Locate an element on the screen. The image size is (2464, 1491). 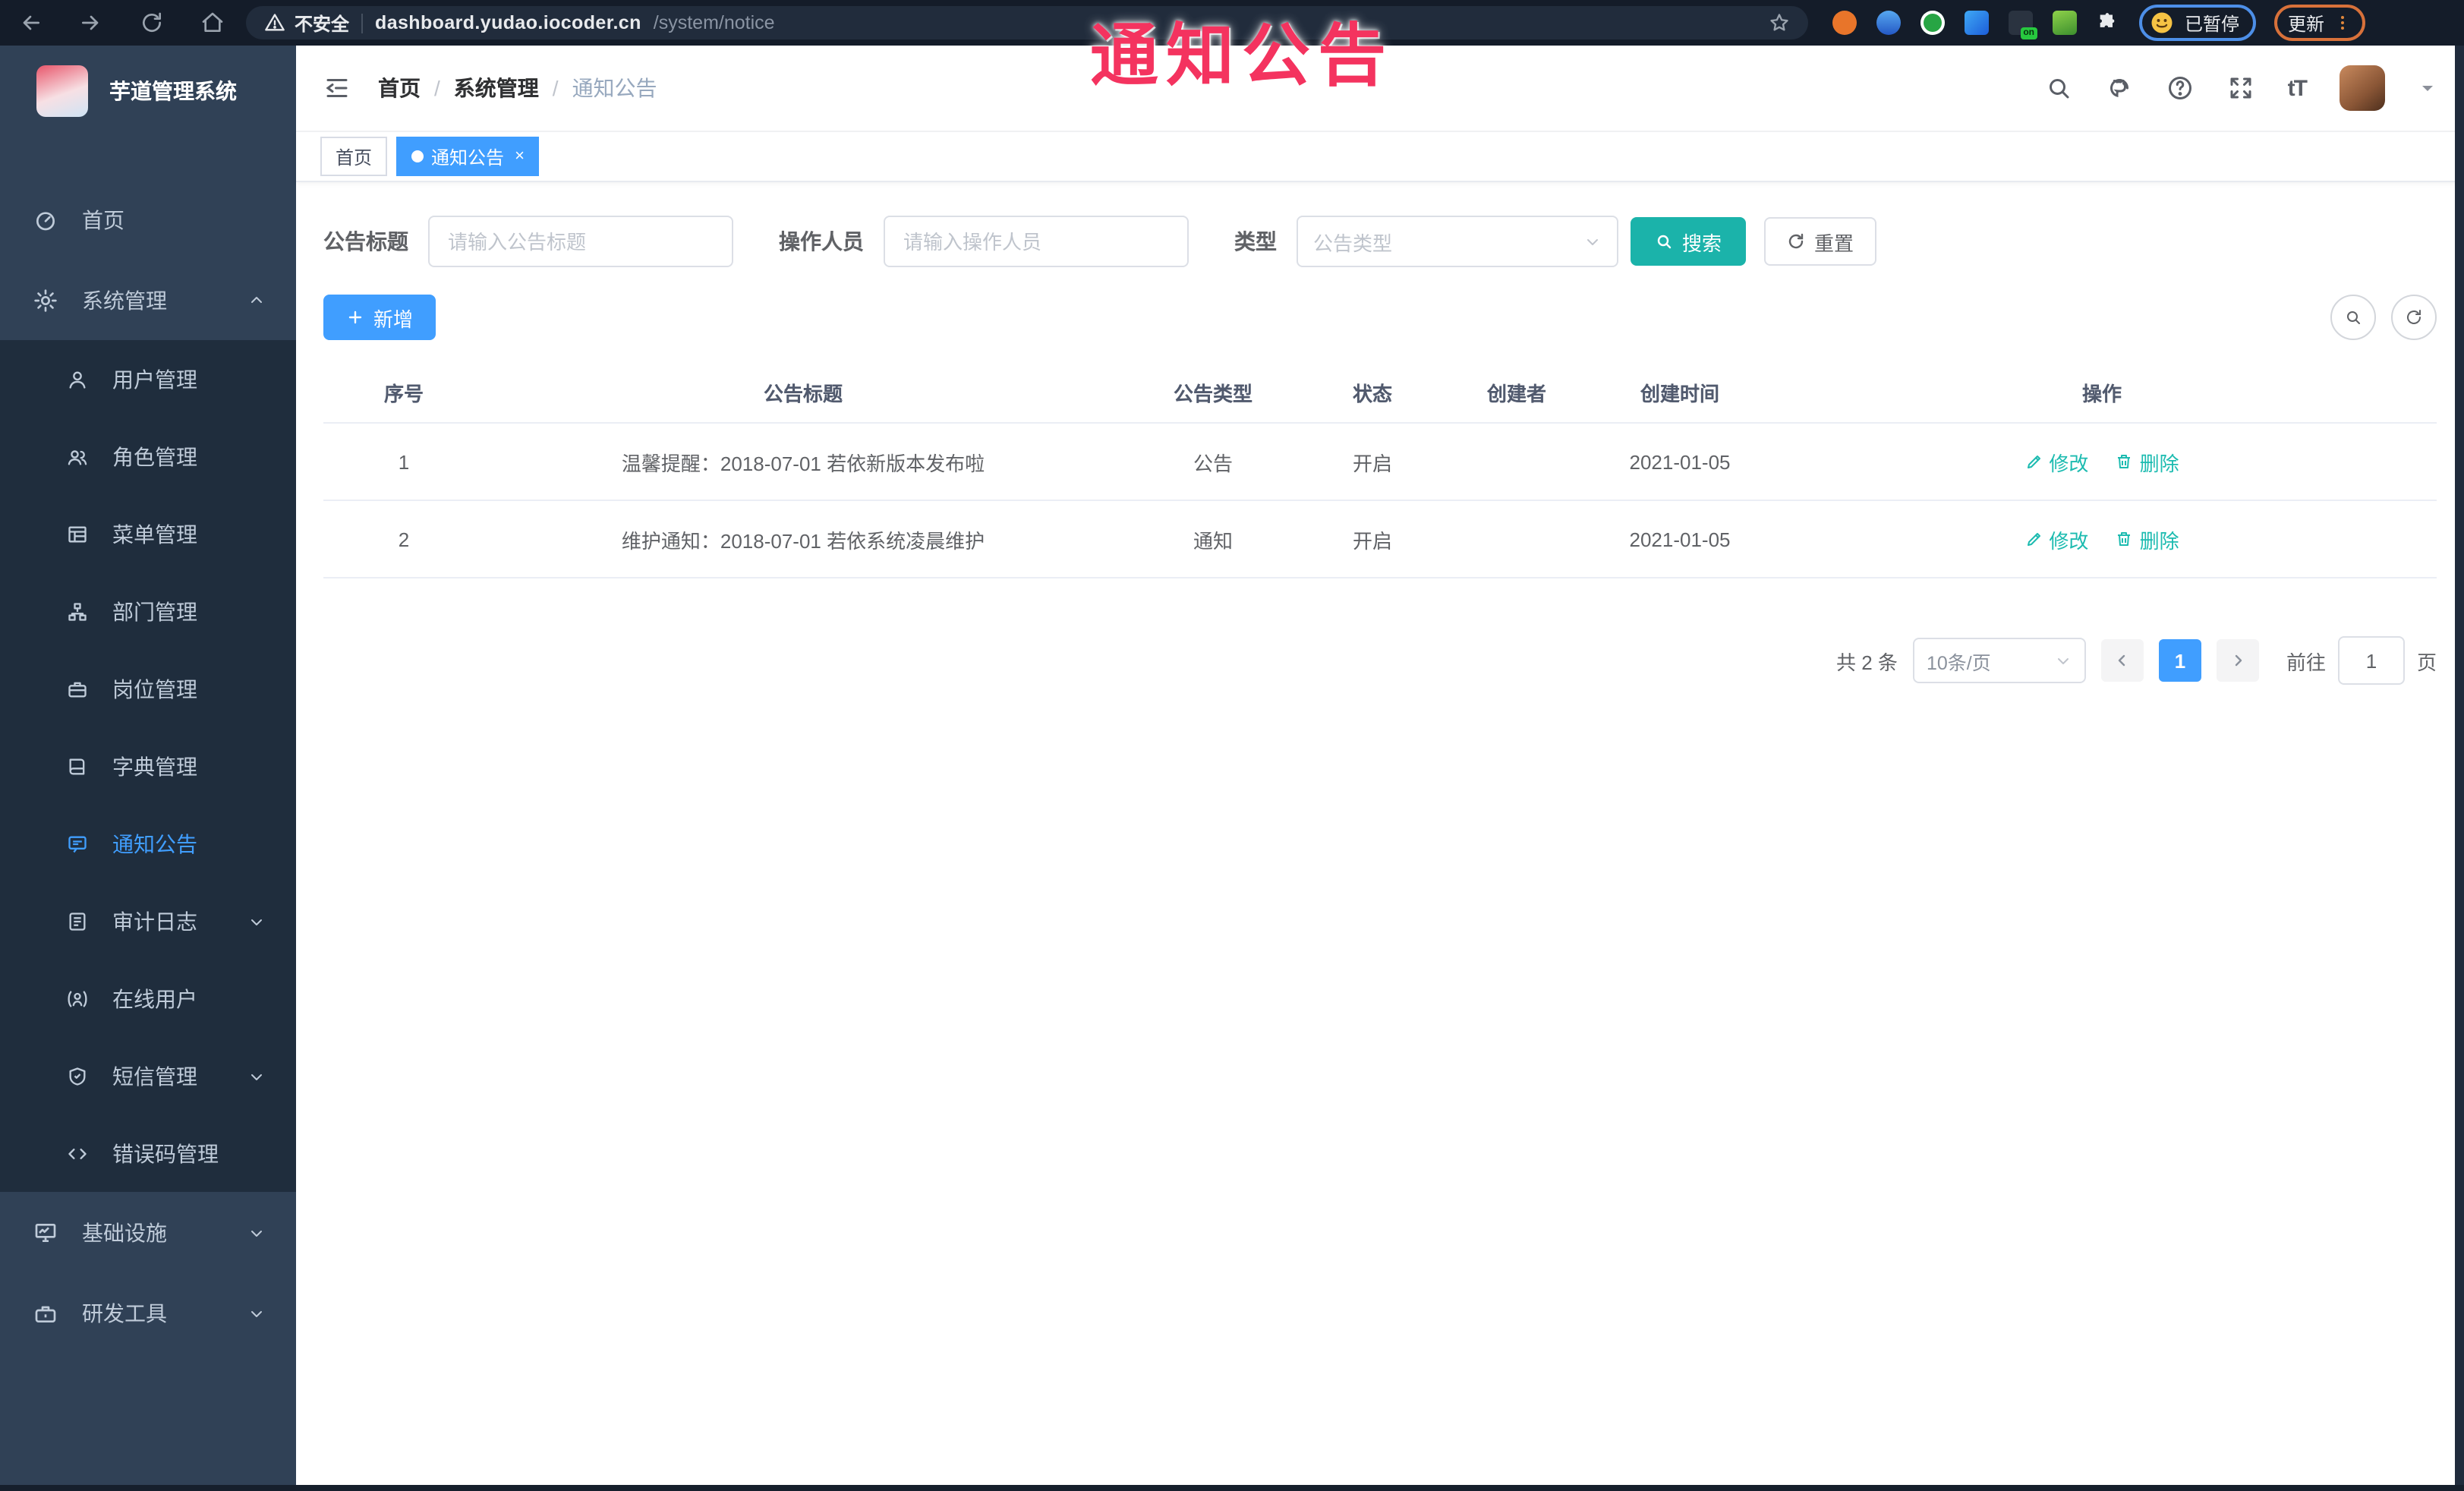
peoples-icon is located at coordinates (77, 456).